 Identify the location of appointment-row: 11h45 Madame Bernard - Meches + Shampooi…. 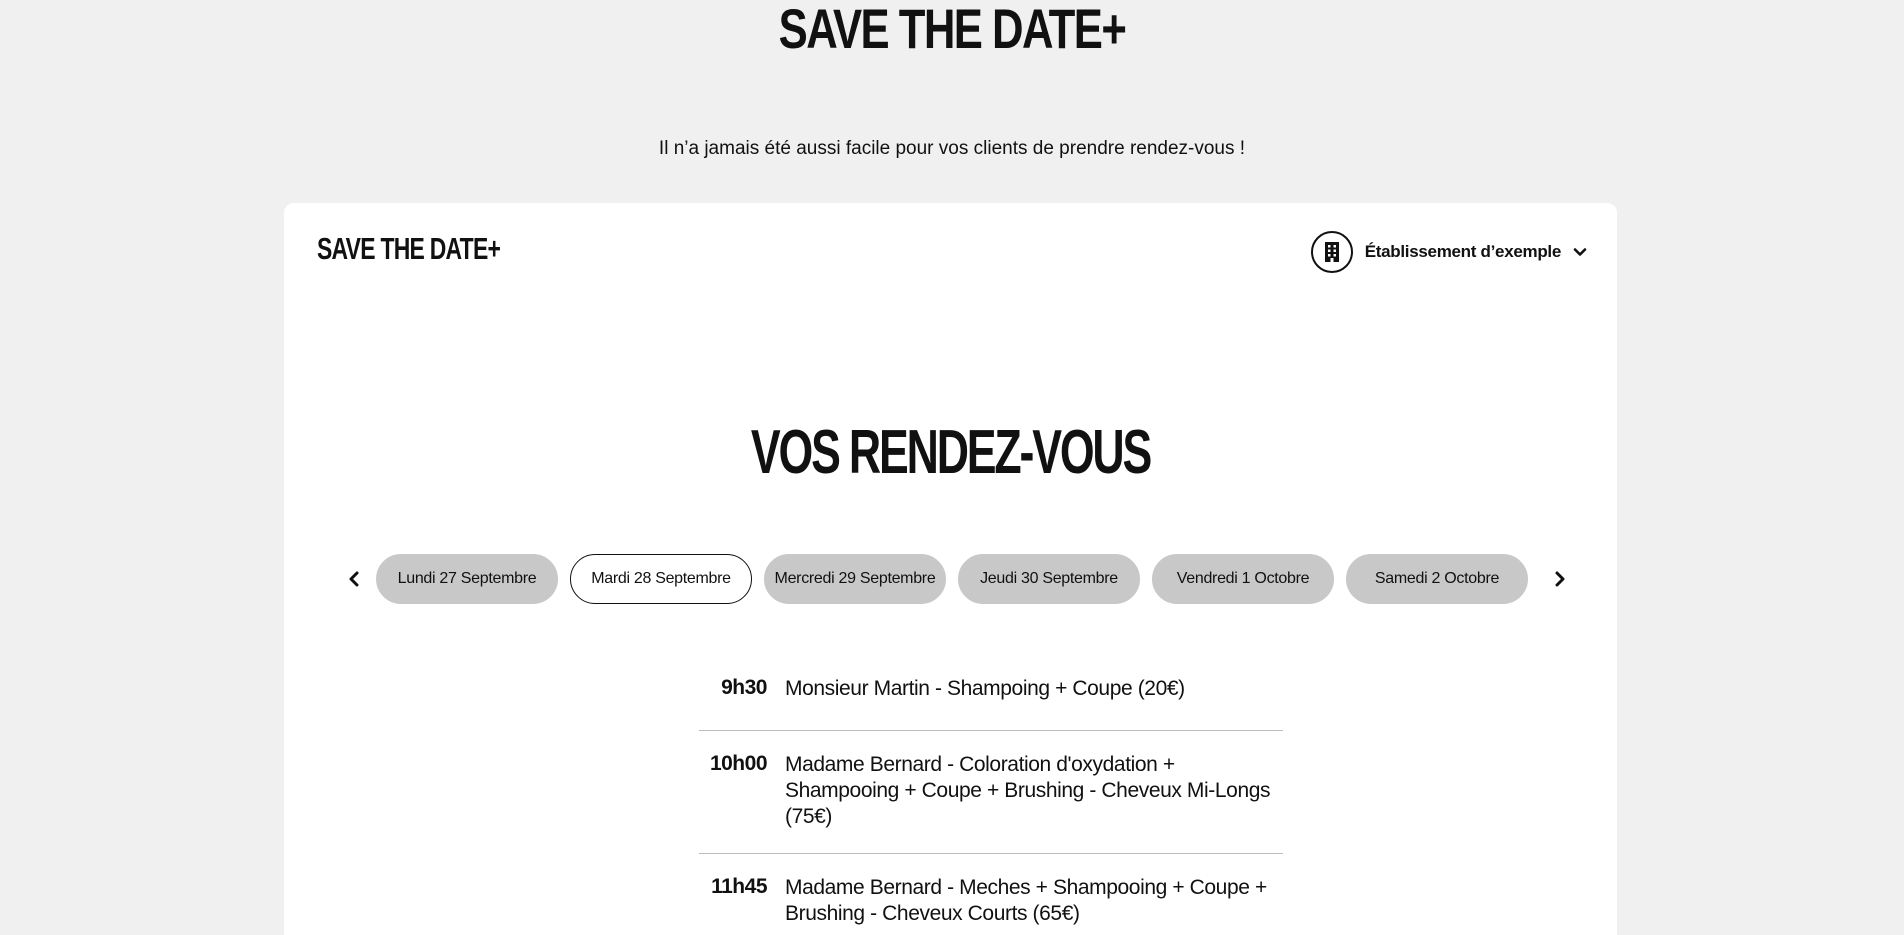
(991, 894).